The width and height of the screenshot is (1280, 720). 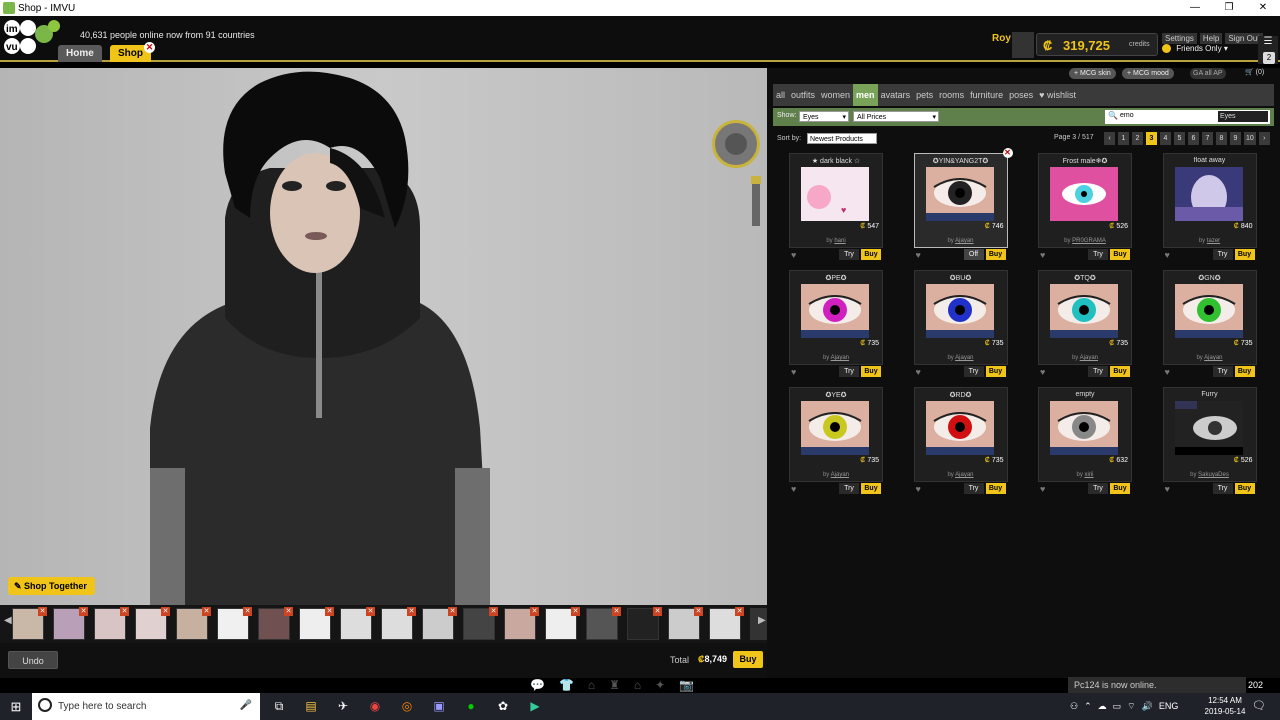 What do you see at coordinates (842, 138) in the screenshot?
I see `sort-select: Newest Products` at bounding box center [842, 138].